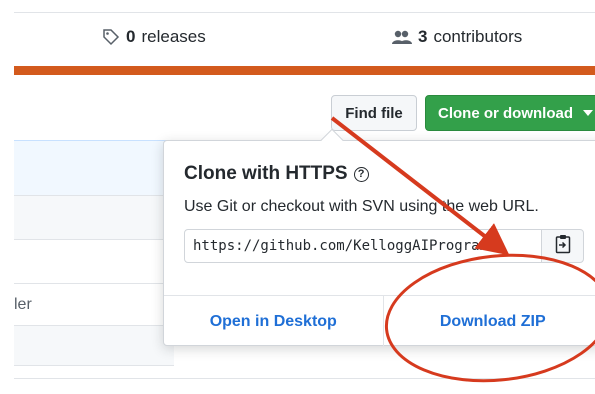  I want to click on contributors-link: 3 contributors, so click(457, 37).